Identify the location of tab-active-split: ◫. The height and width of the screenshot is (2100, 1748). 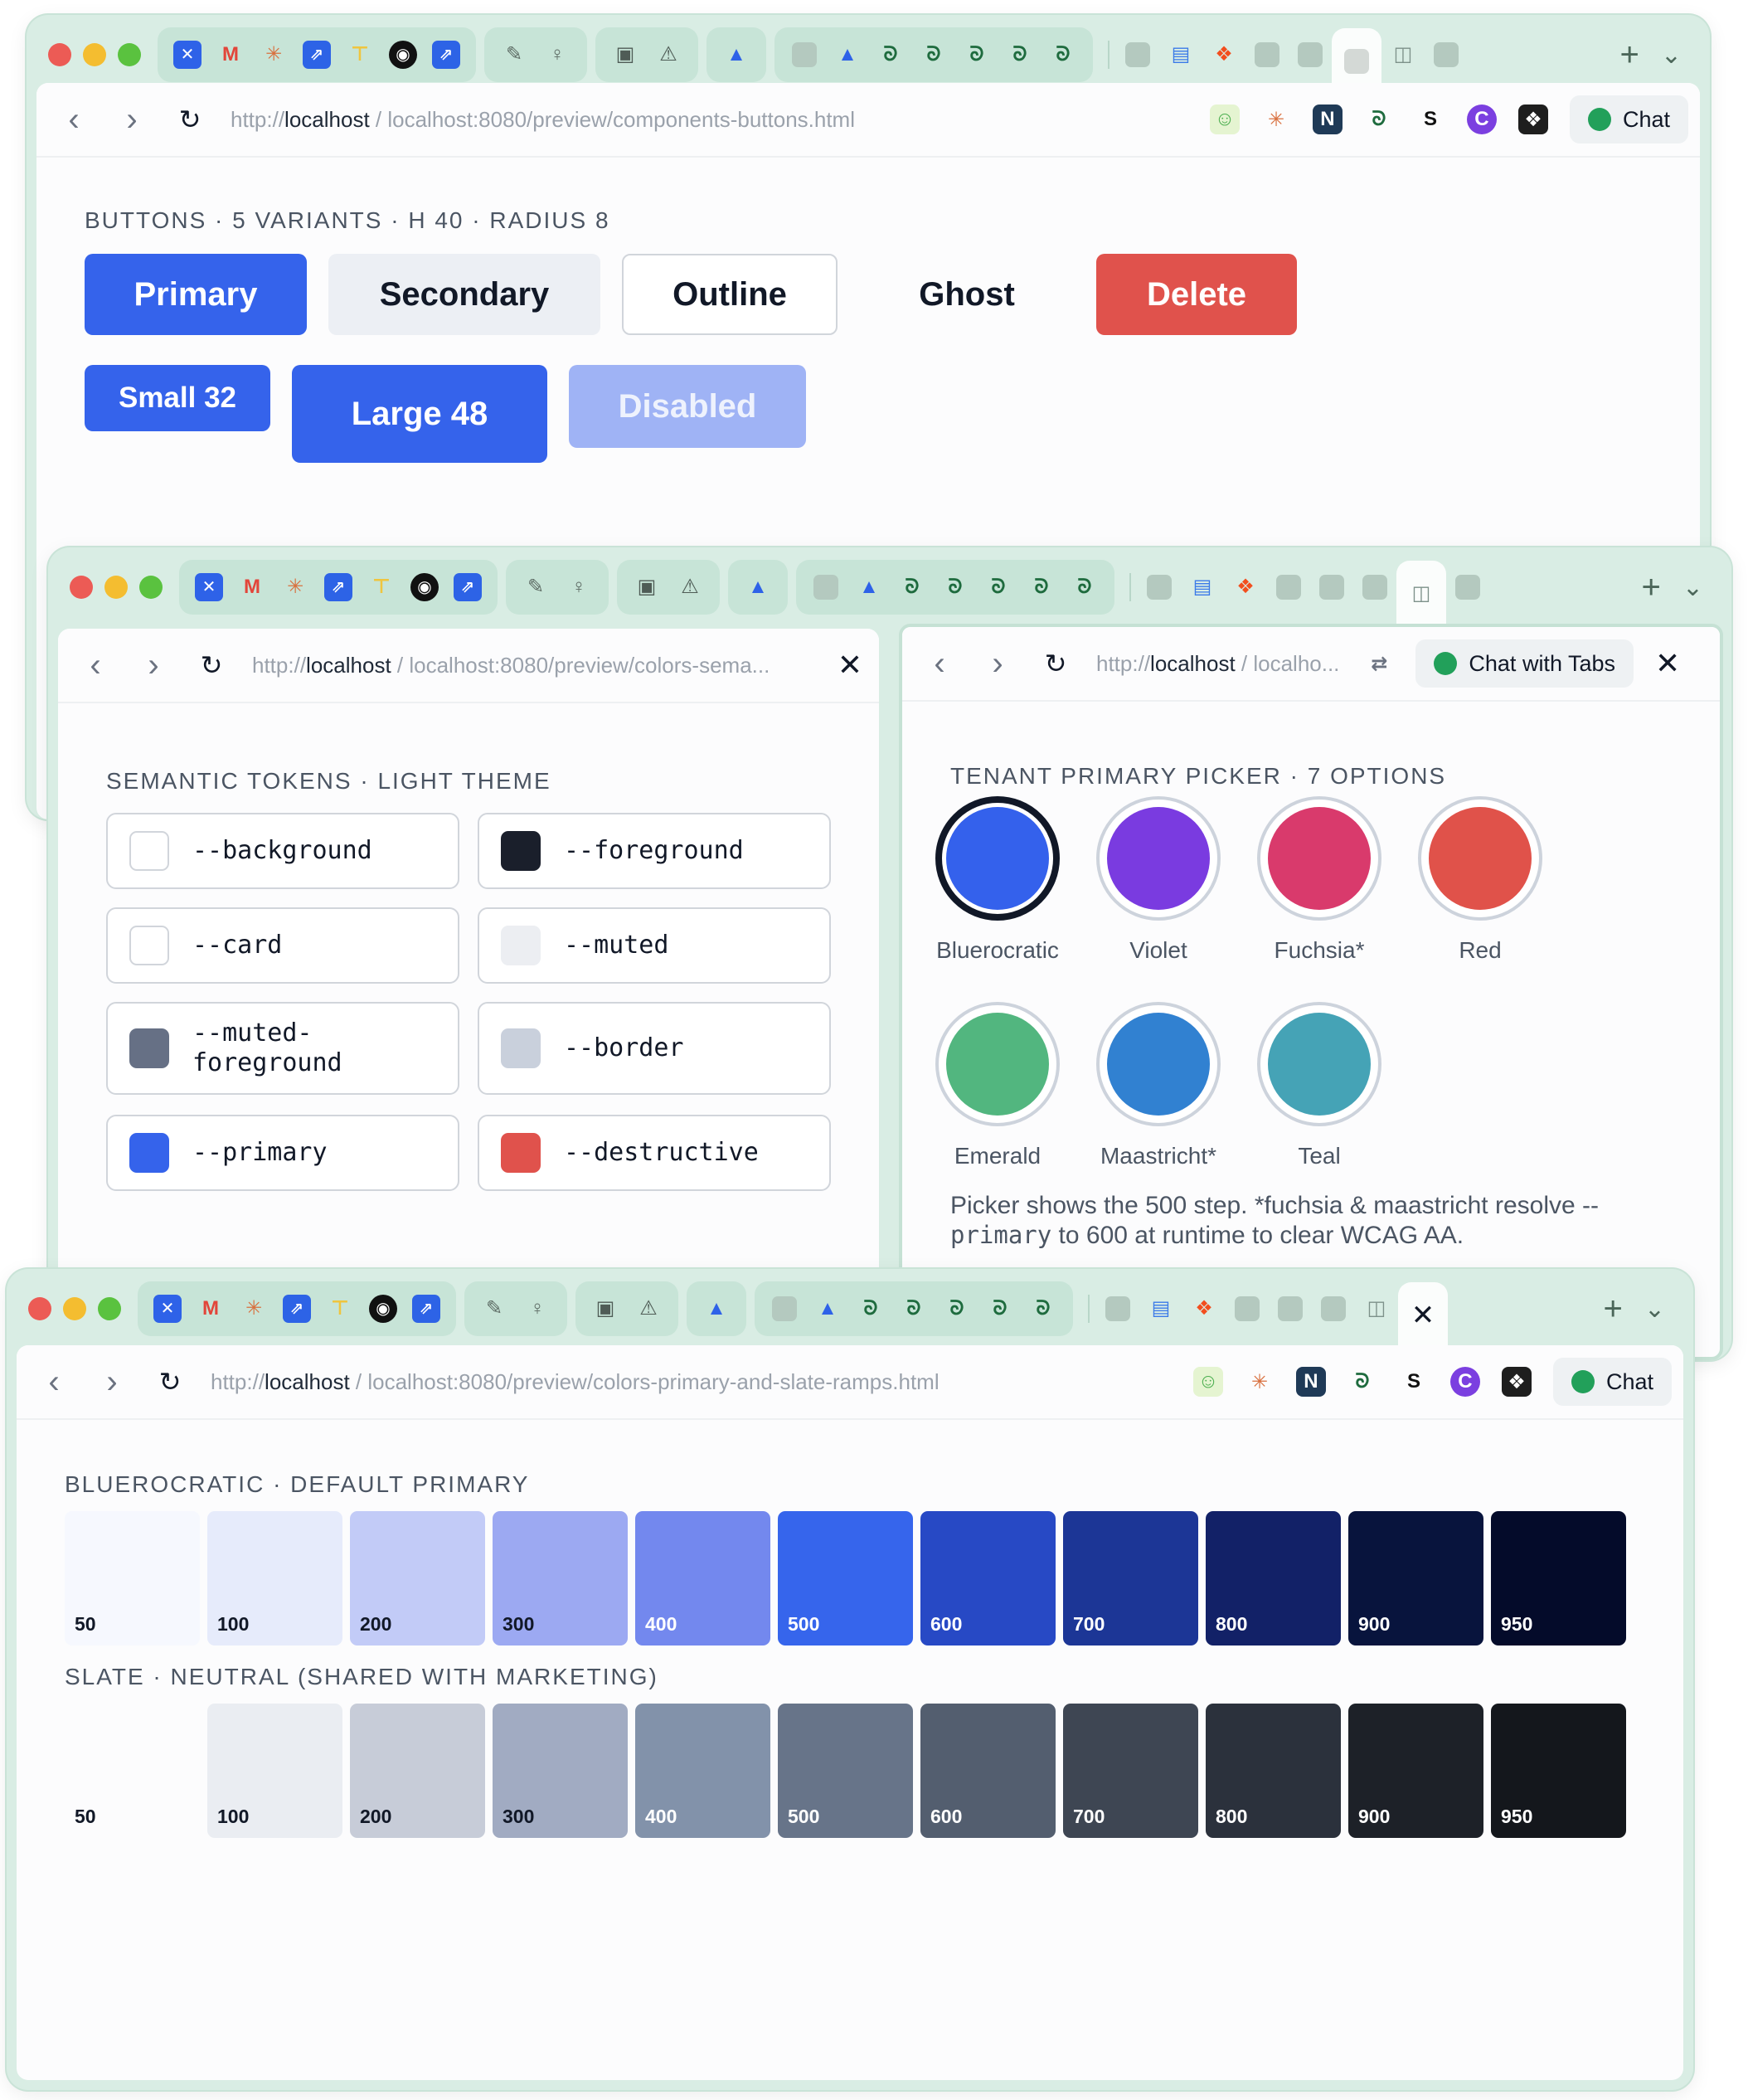
(1421, 594).